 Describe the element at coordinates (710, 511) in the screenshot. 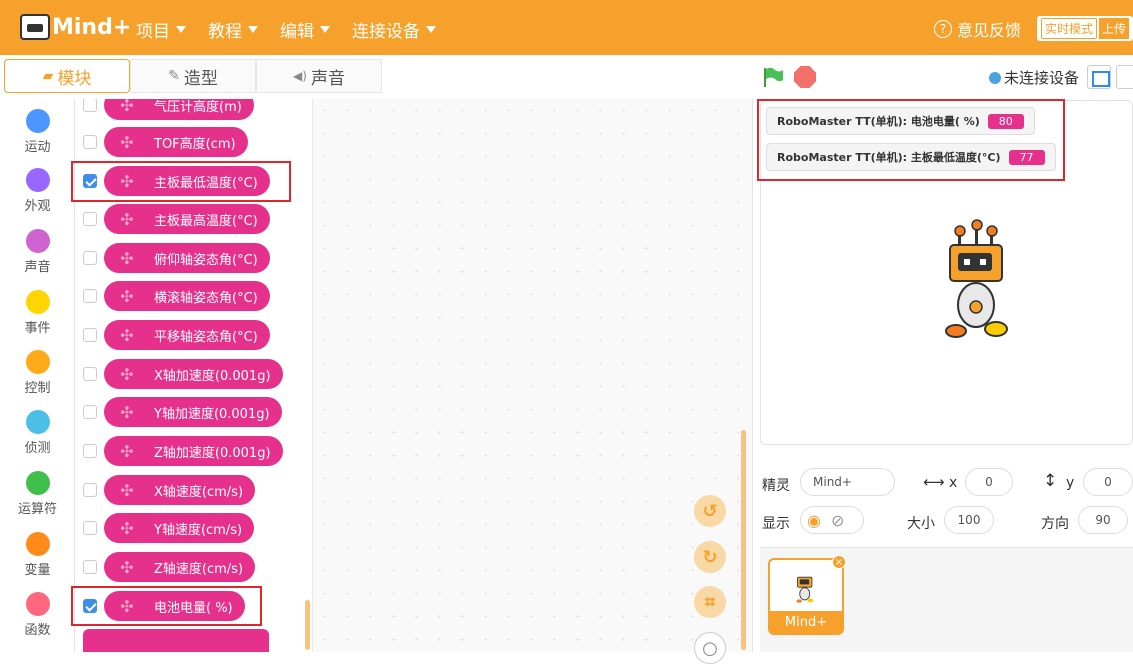

I see `undo-button: ↺` at that location.